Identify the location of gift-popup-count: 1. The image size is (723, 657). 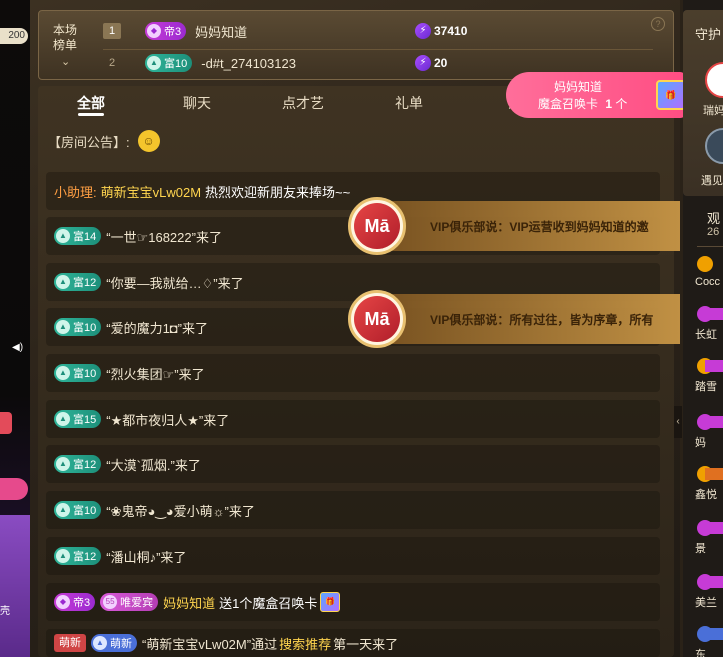
(609, 104).